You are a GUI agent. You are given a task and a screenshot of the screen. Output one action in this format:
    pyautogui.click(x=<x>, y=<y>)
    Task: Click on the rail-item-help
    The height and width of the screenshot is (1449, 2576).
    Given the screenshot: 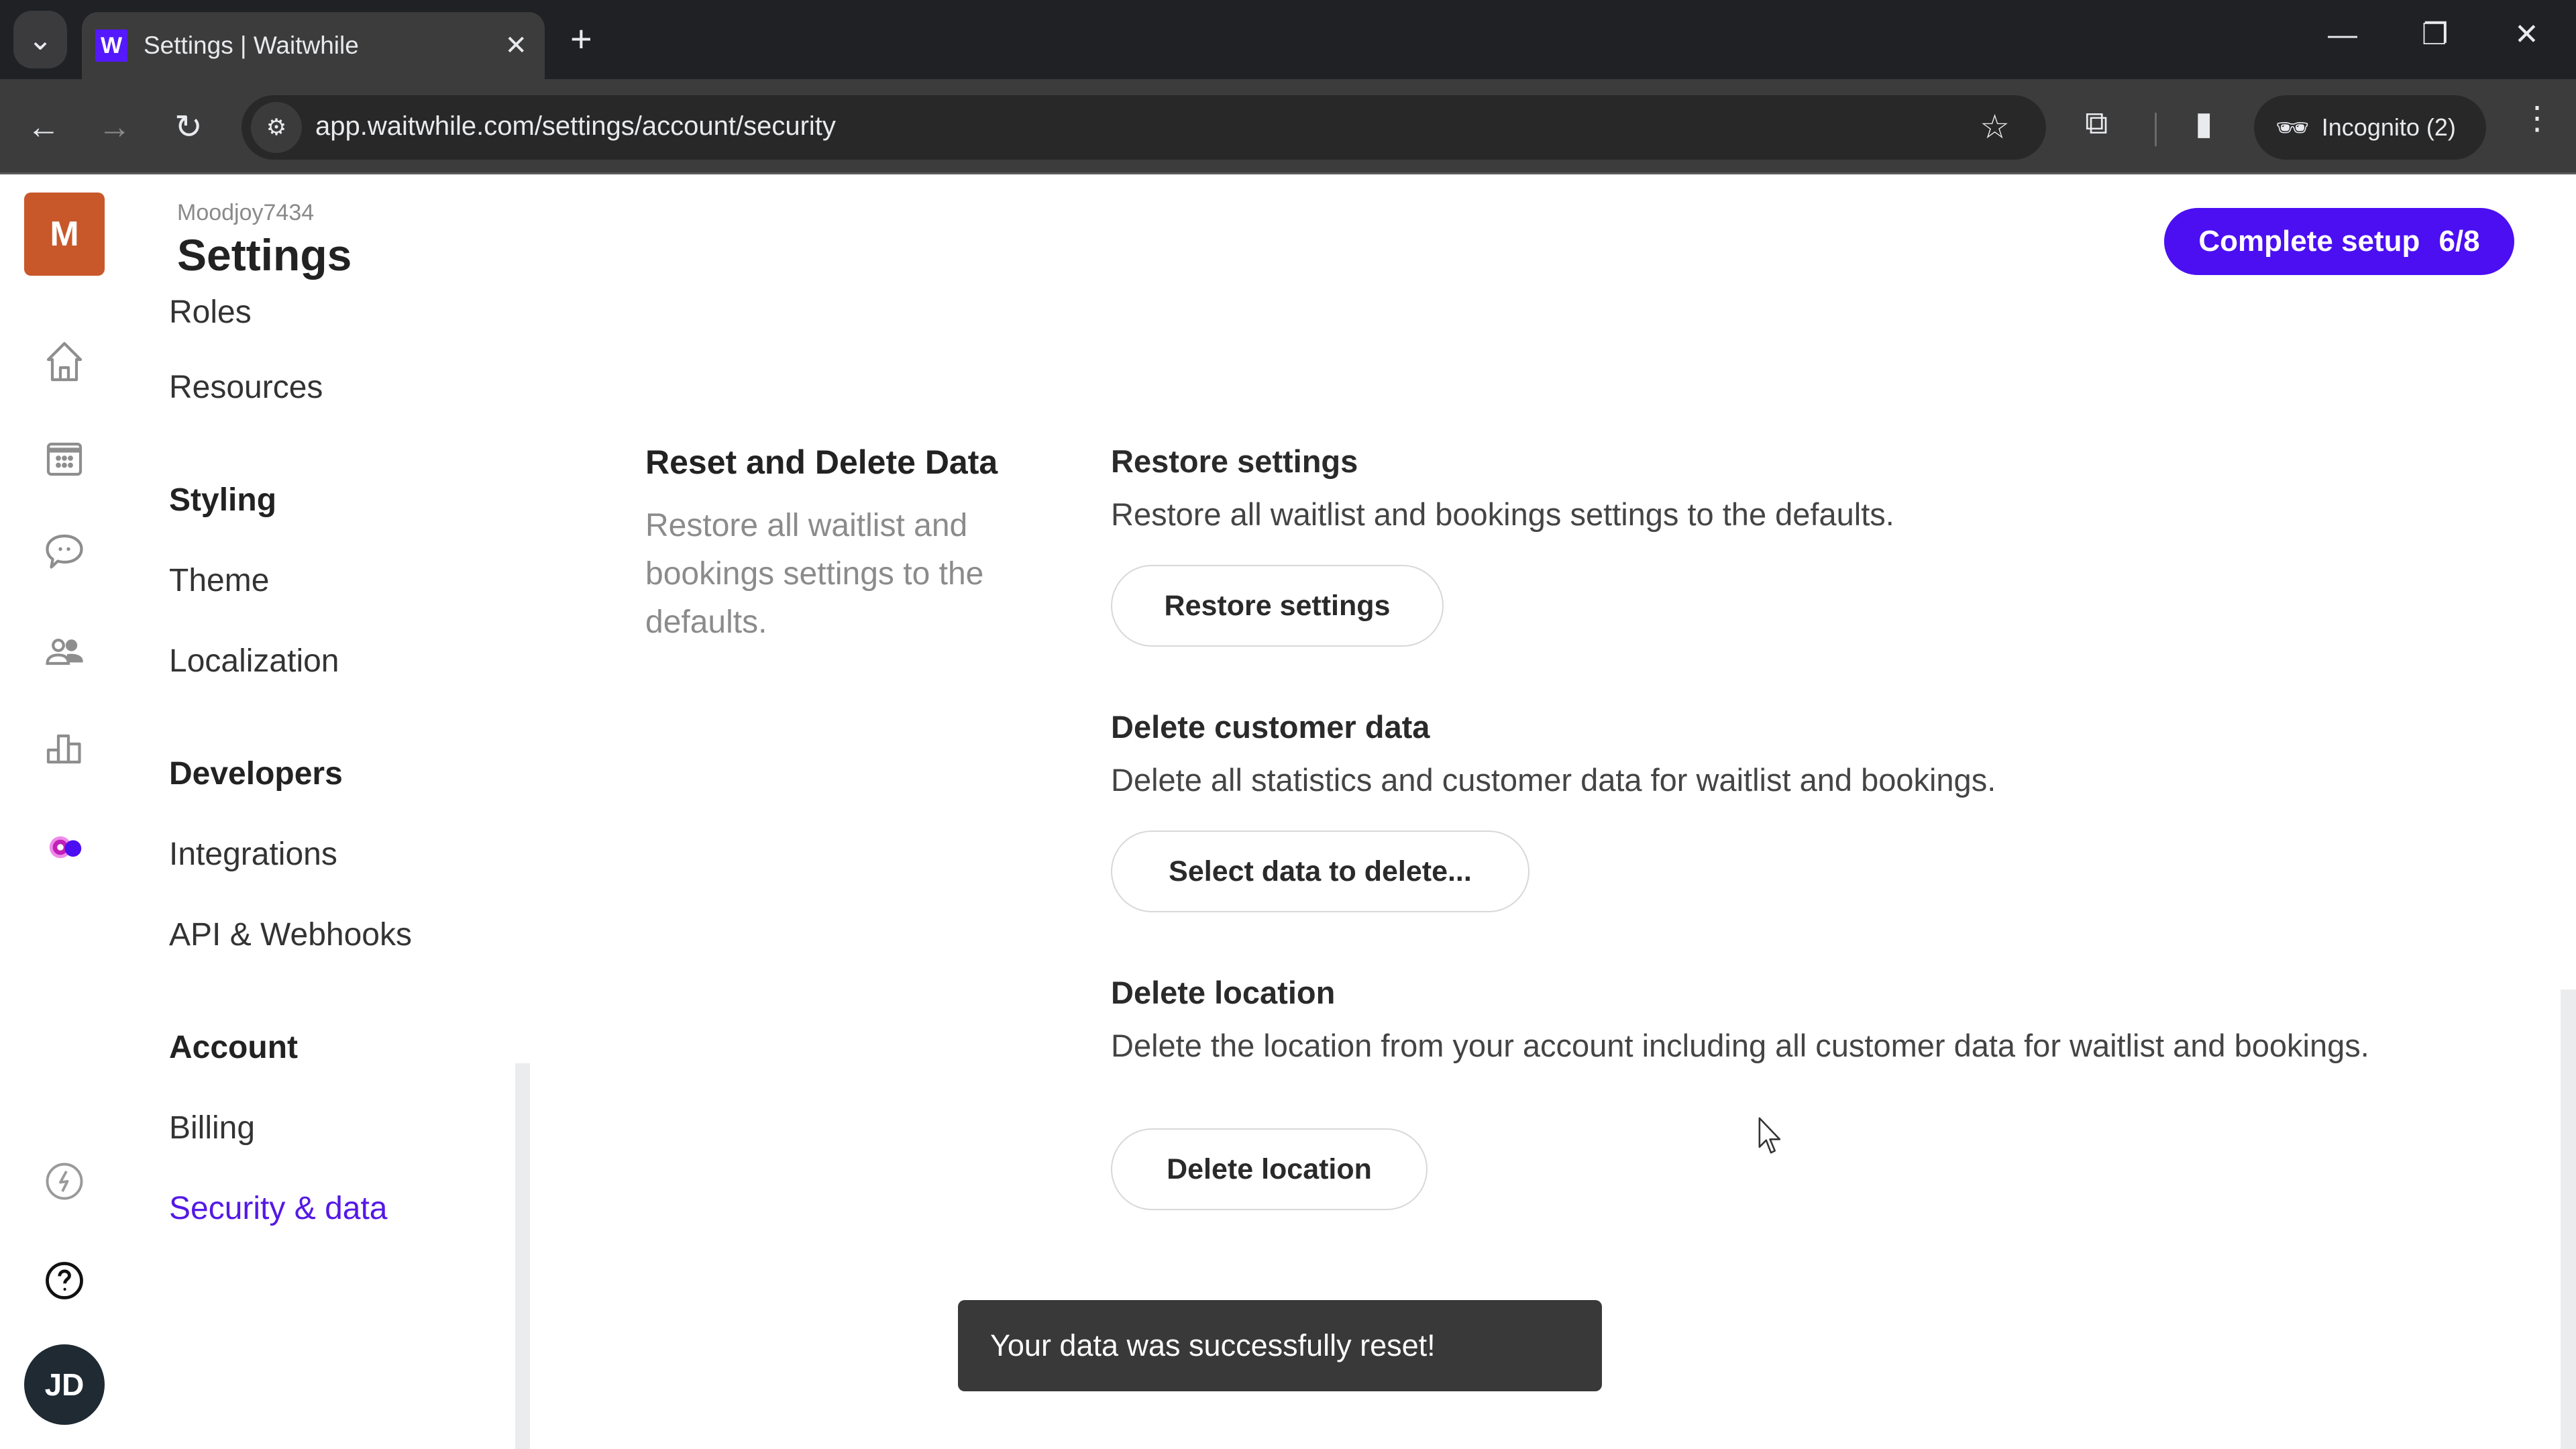 What is the action you would take?
    pyautogui.click(x=64, y=1280)
    